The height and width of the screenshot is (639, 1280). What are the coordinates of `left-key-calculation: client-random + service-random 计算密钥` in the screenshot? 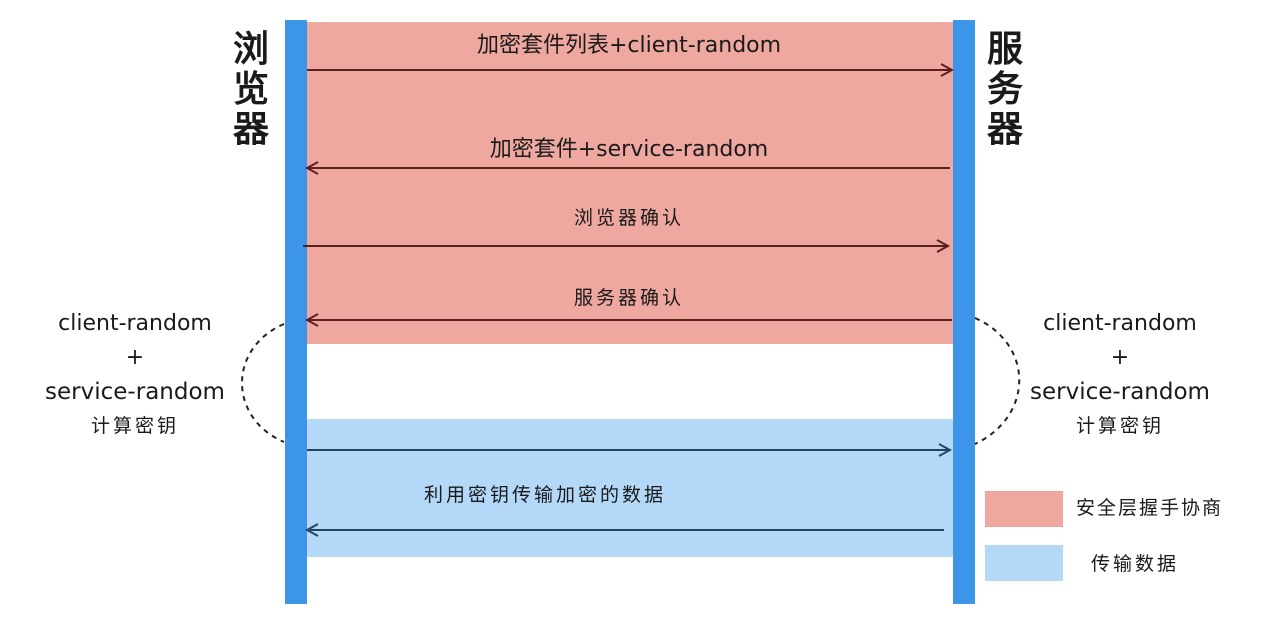 It's located at (135, 375).